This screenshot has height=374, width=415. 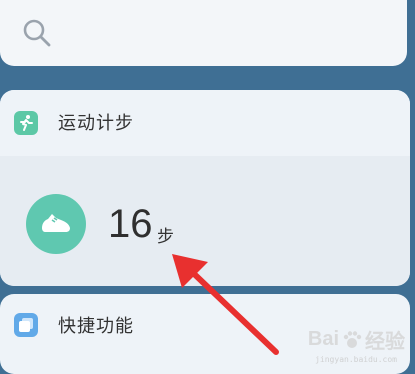 What do you see at coordinates (385, 342) in the screenshot?
I see `watermark-suffix: 经验` at bounding box center [385, 342].